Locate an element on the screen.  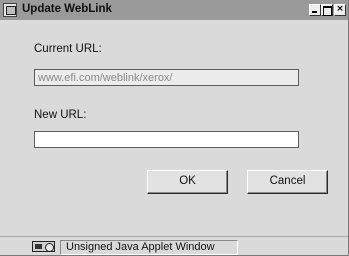
window-app-icon is located at coordinates (10, 10).